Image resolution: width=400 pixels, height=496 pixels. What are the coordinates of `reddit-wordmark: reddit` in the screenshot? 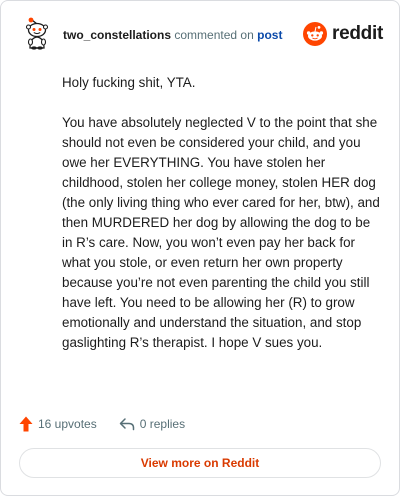 It's located at (357, 33).